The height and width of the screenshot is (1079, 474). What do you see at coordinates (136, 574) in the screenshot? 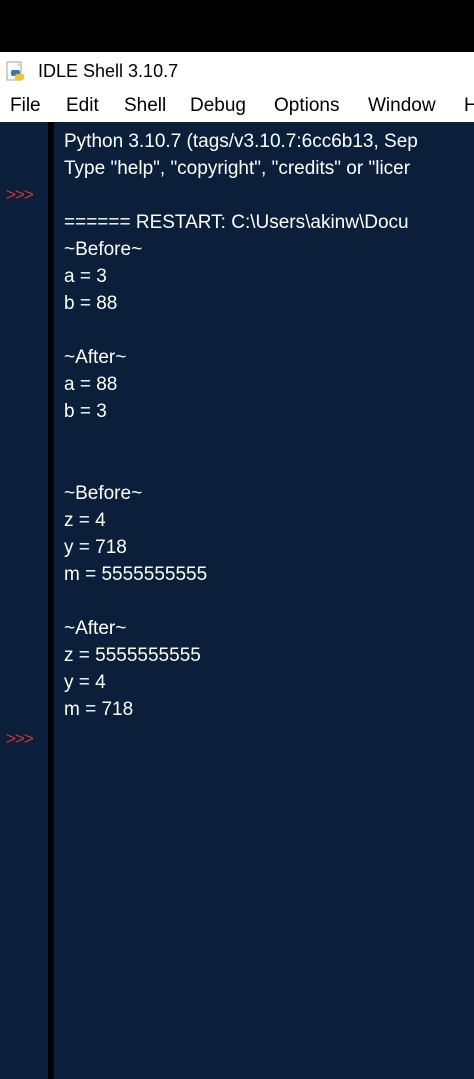
I see `output-line: m = 5555555555` at bounding box center [136, 574].